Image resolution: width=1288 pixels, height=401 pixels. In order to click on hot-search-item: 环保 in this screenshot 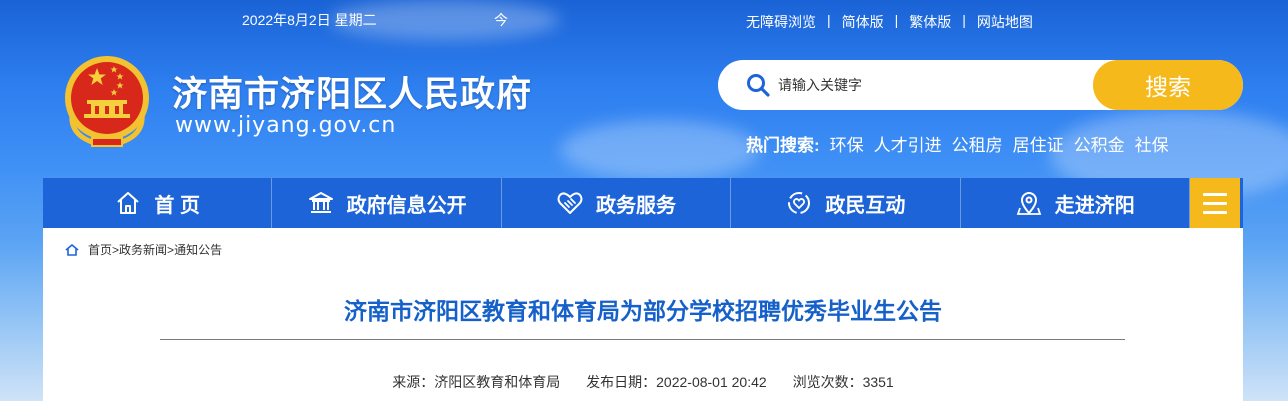, I will do `click(847, 143)`.